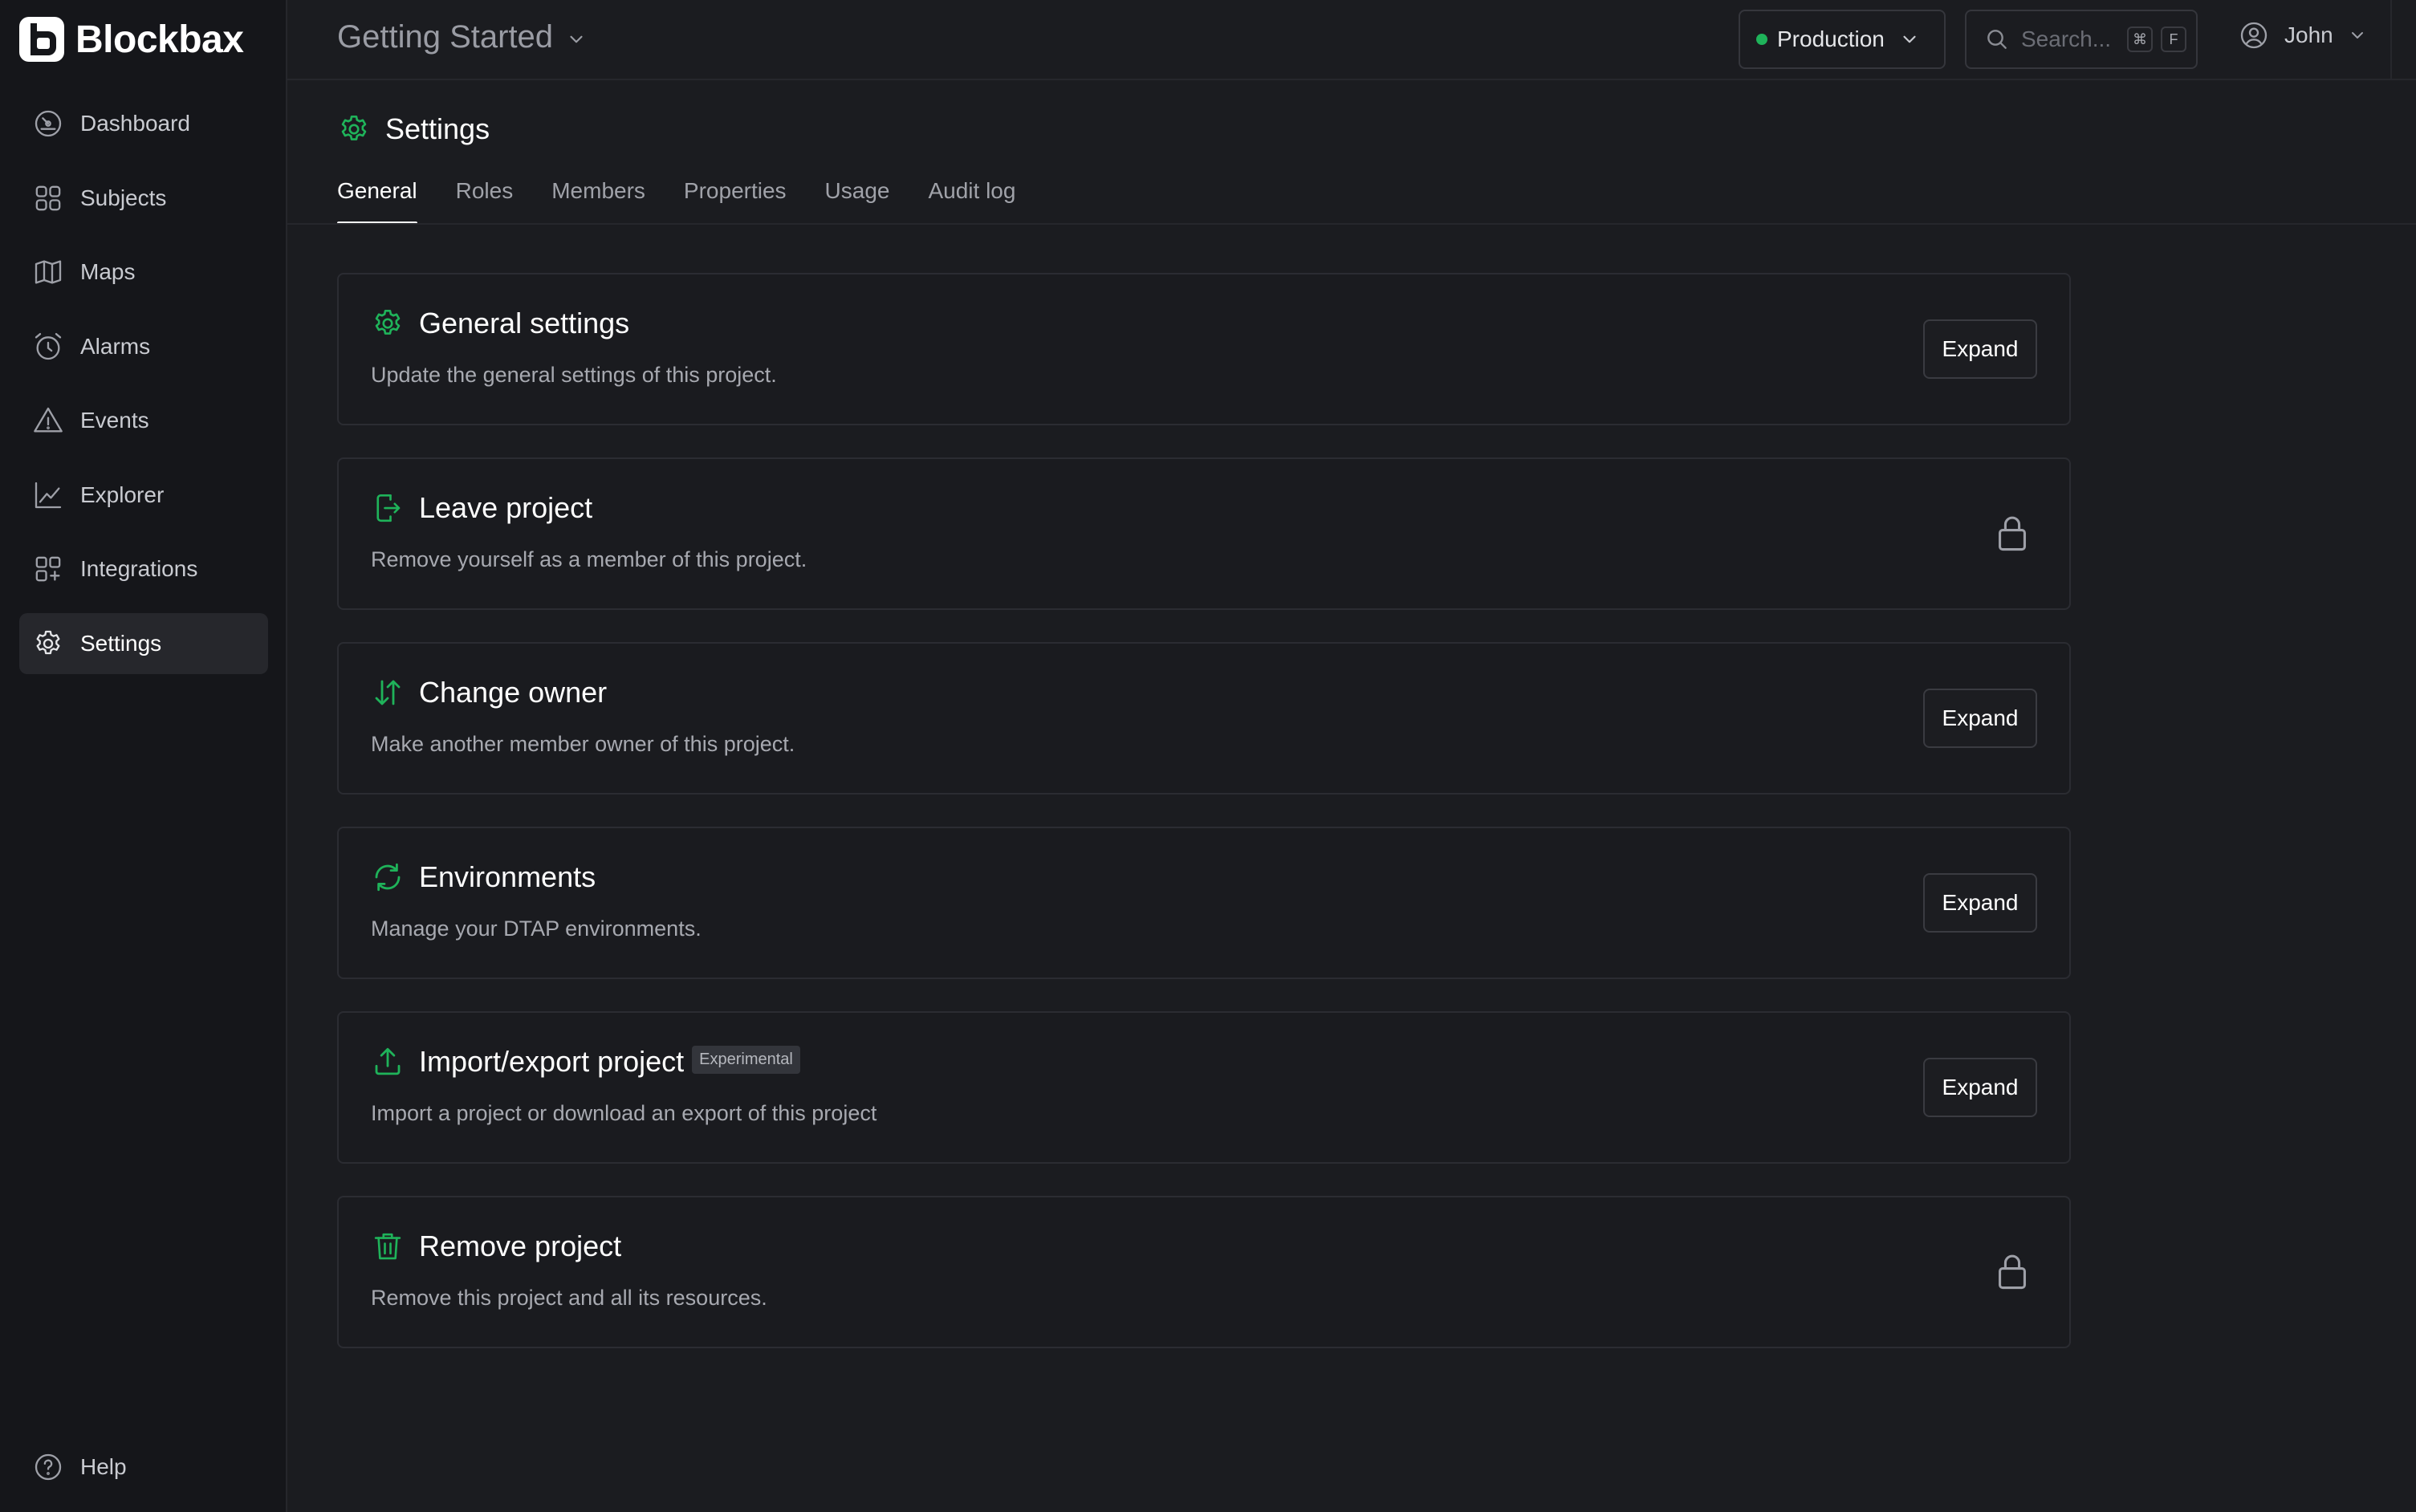 The image size is (2416, 1512). What do you see at coordinates (388, 877) in the screenshot?
I see `refresh-icon` at bounding box center [388, 877].